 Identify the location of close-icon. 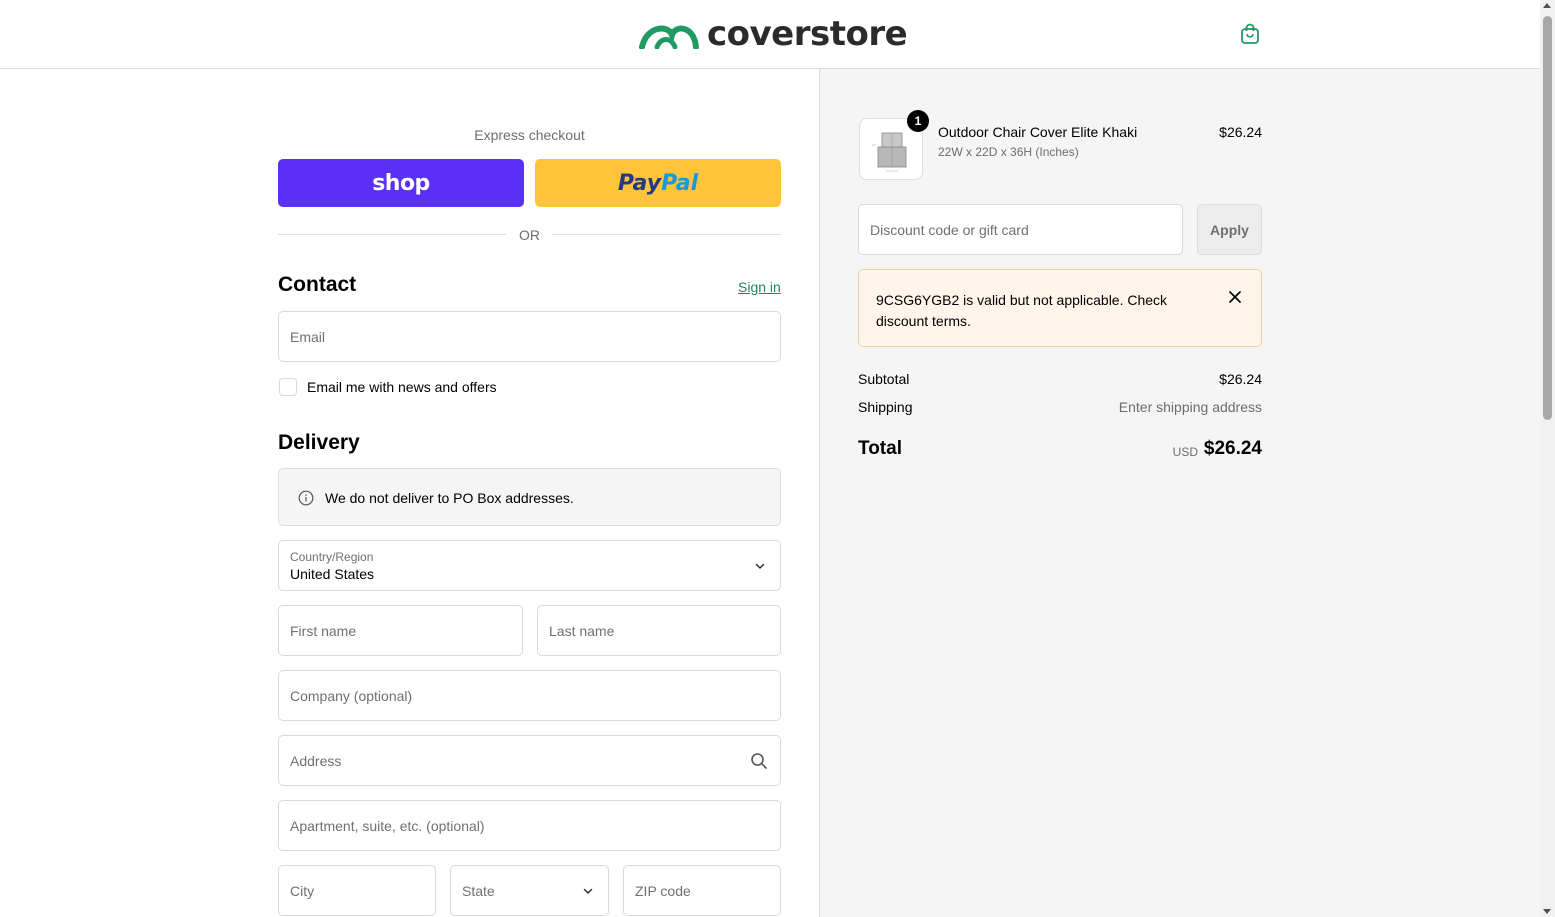
(1235, 297).